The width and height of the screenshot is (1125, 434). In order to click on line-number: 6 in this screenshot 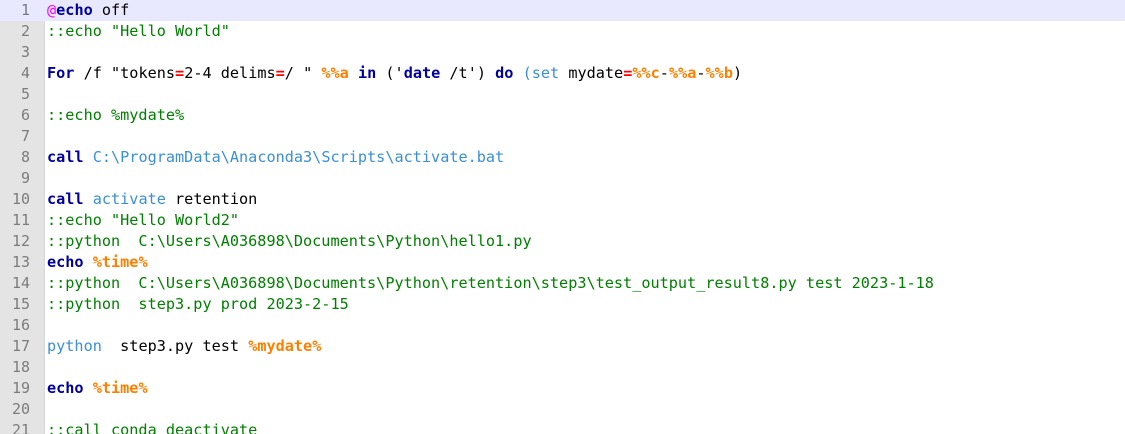, I will do `click(25, 115)`.